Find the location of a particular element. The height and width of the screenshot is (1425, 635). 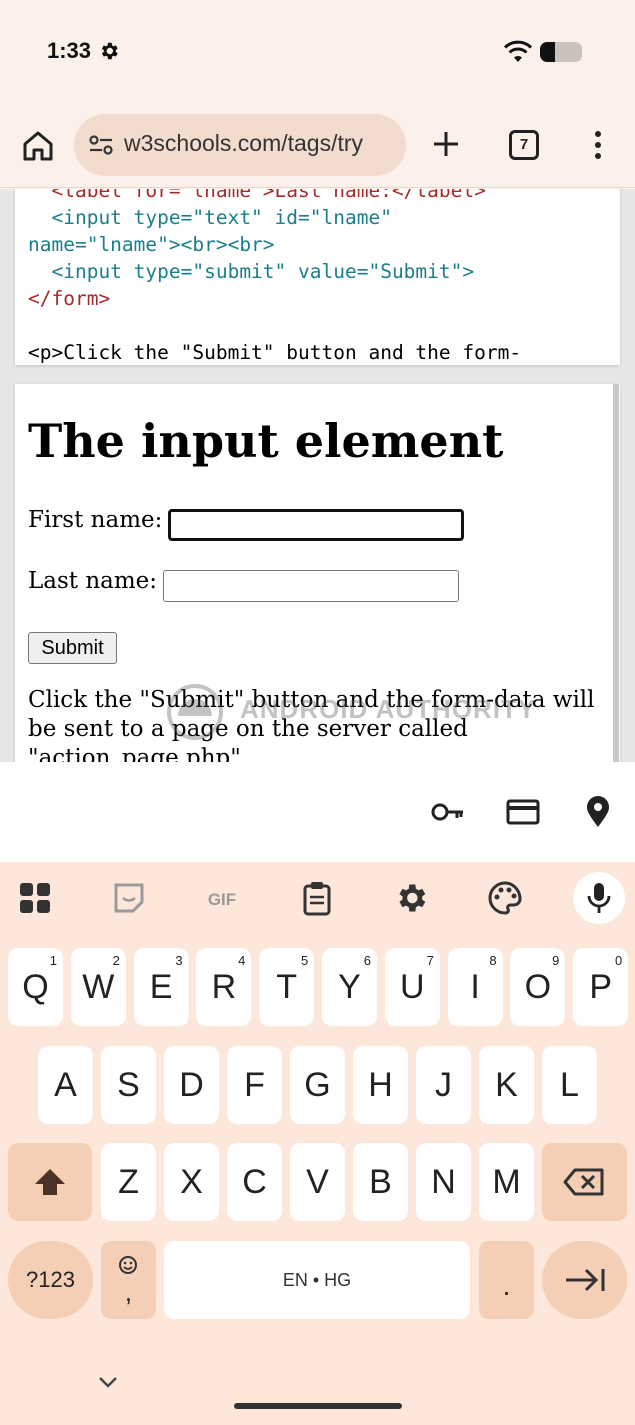

key-z: Z is located at coordinates (128, 1182).